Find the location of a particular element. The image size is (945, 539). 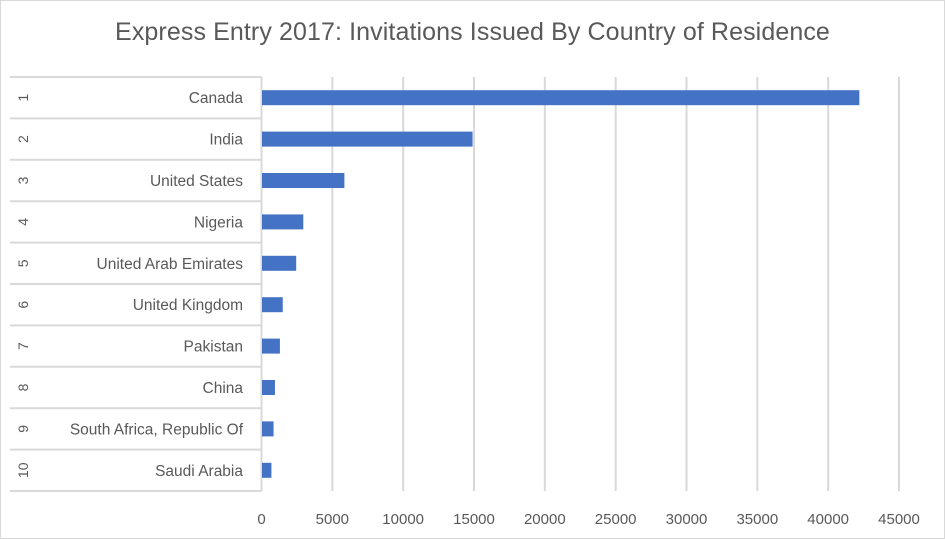

x-tick-label: 15000 is located at coordinates (474, 519).